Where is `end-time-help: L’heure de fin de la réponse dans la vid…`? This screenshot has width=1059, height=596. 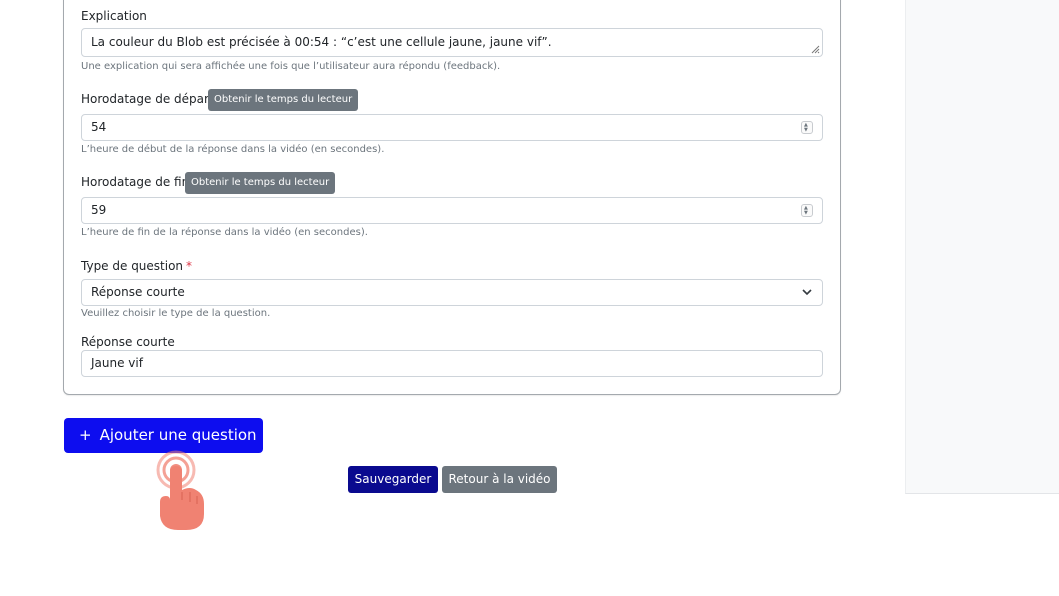
end-time-help: L’heure de fin de la réponse dans la vid… is located at coordinates (224, 232).